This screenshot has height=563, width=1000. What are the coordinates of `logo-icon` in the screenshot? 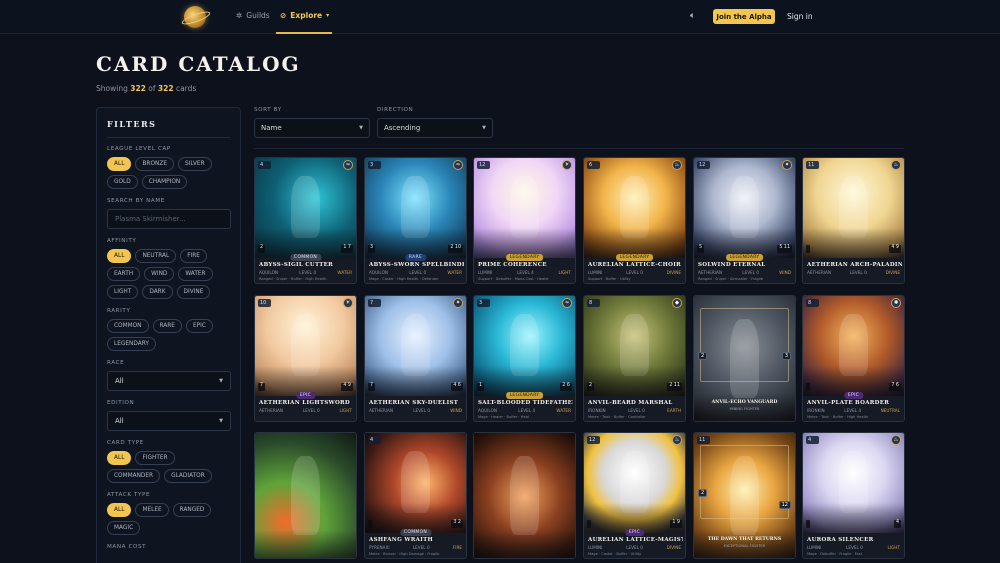 It's located at (195, 17).